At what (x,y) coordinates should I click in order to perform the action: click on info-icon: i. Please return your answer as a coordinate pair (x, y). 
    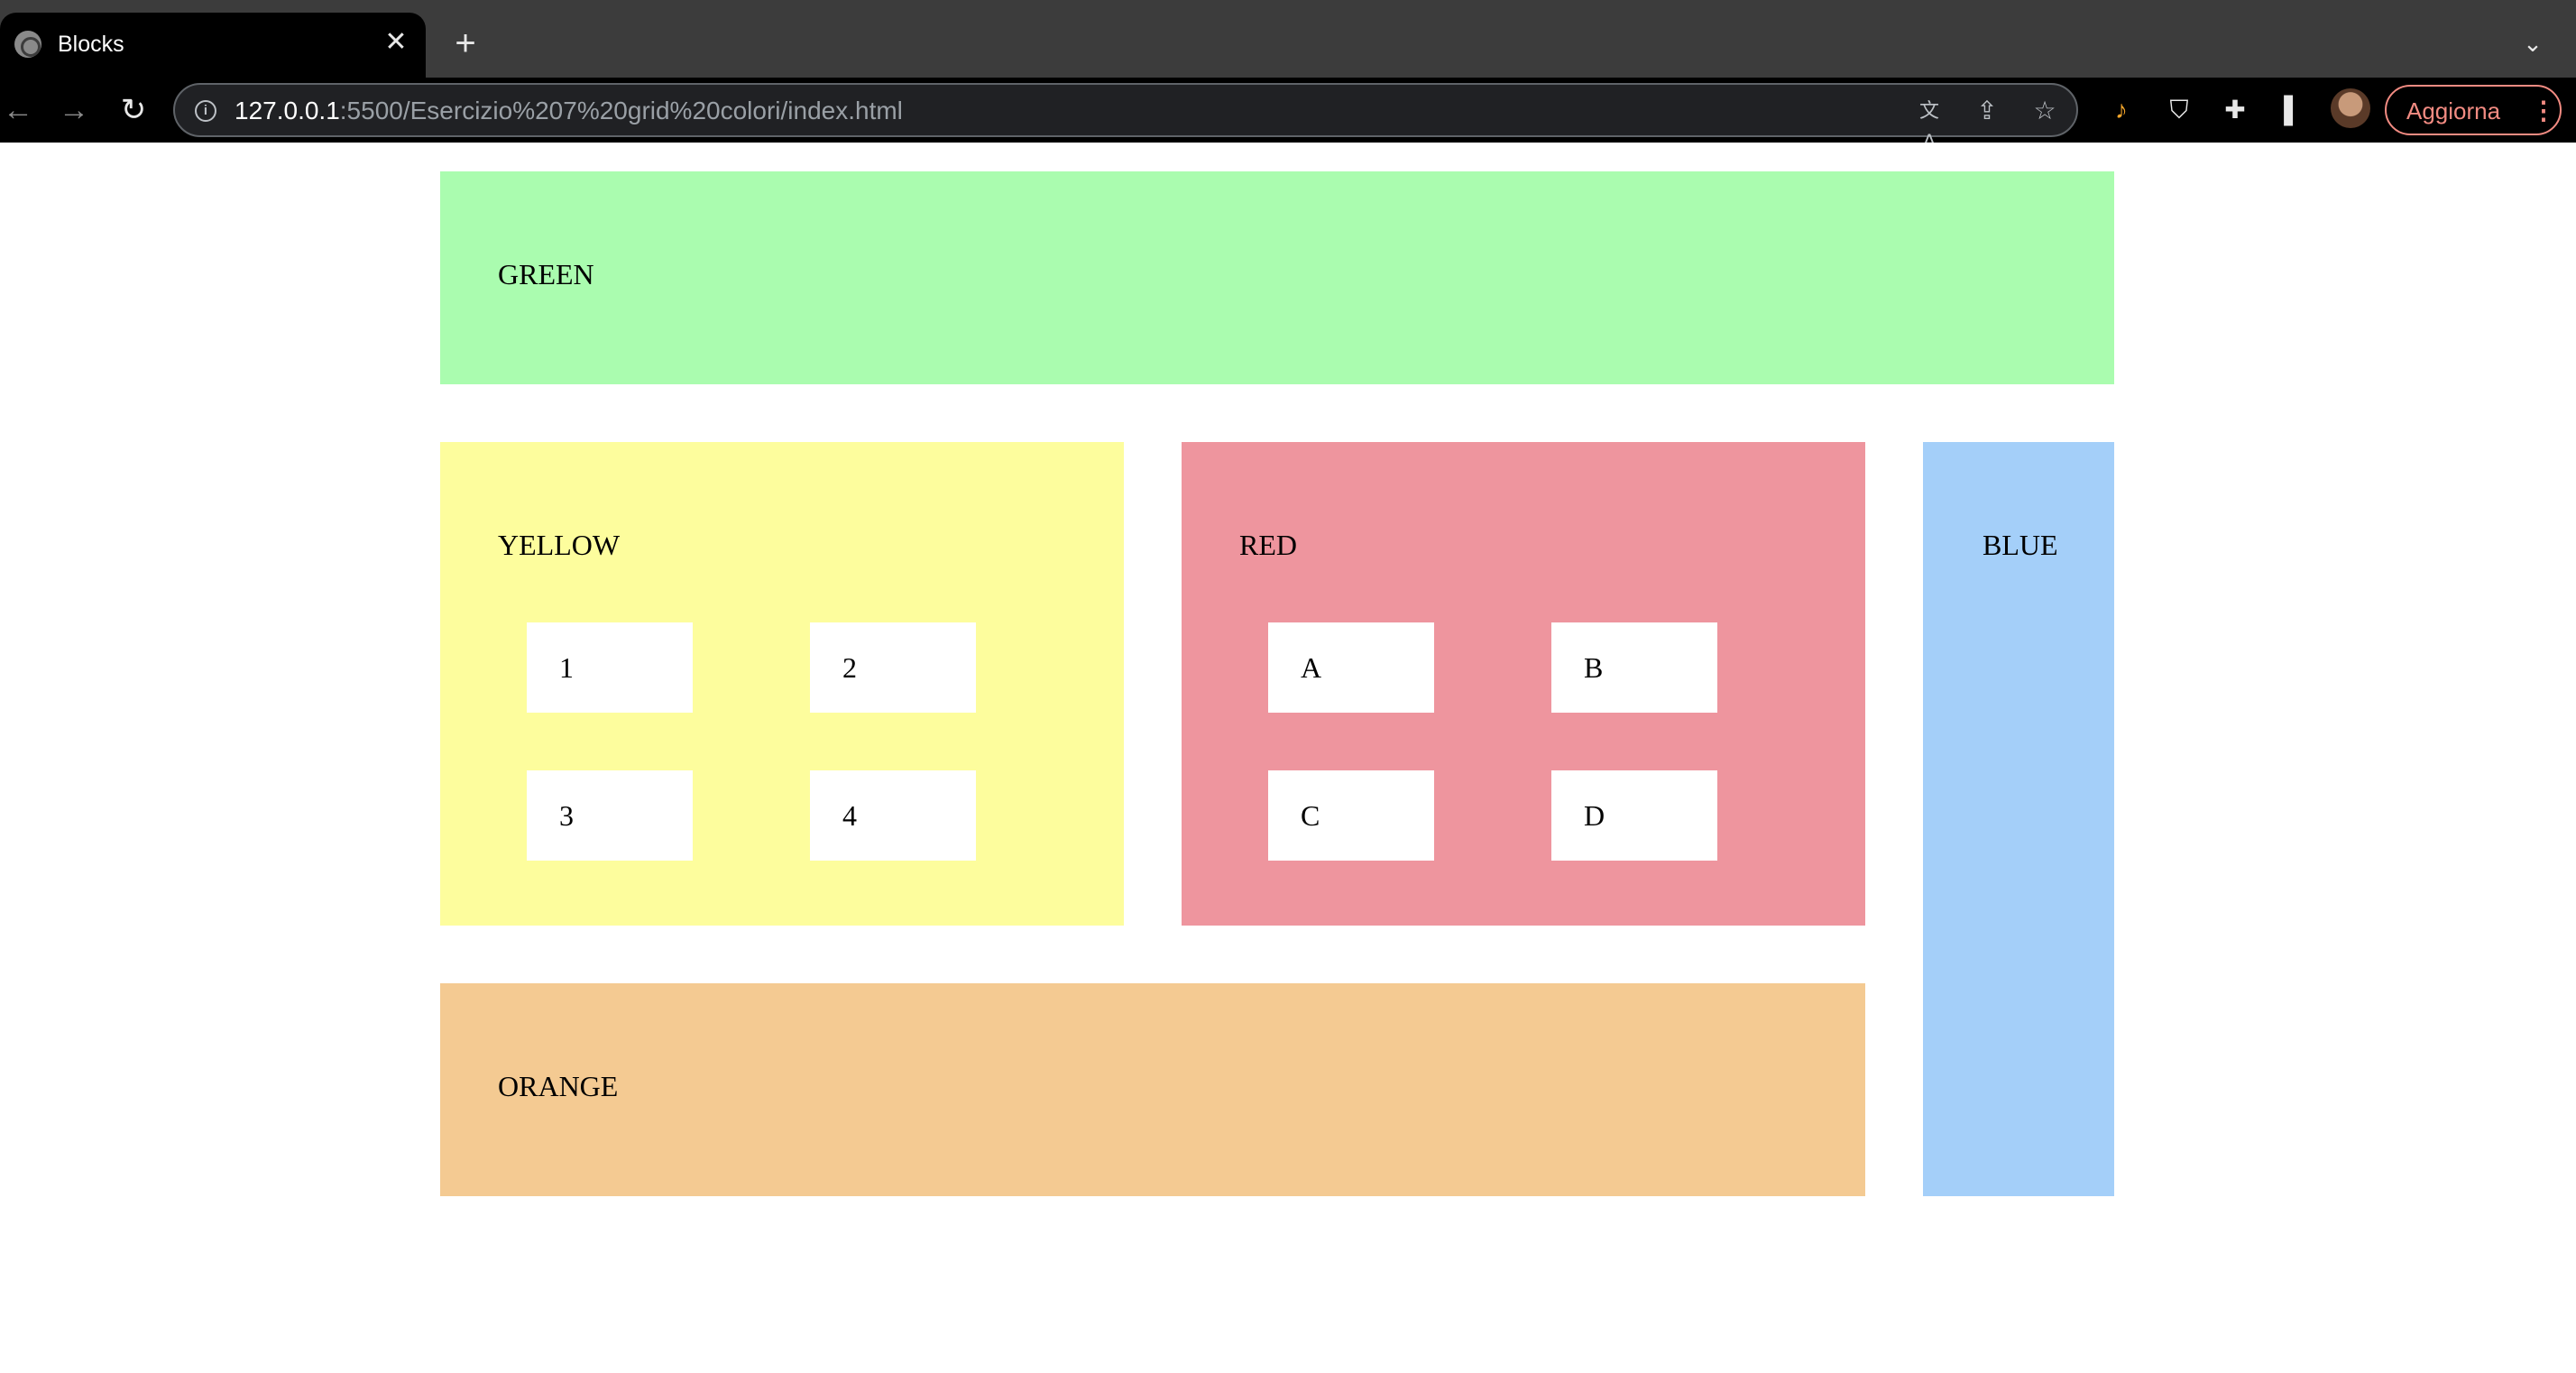
    Looking at the image, I should click on (205, 111).